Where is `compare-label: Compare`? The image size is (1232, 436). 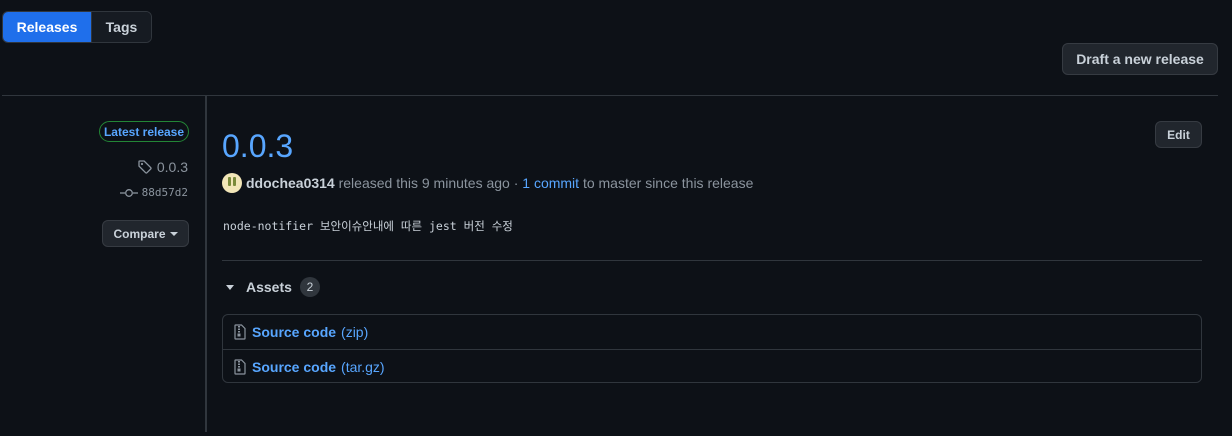 compare-label: Compare is located at coordinates (139, 233).